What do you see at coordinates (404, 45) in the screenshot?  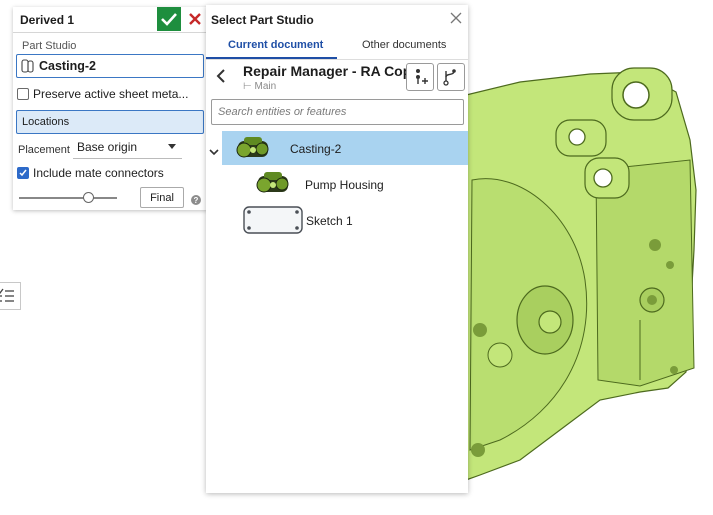 I see `tab-other-documents: Other documents` at bounding box center [404, 45].